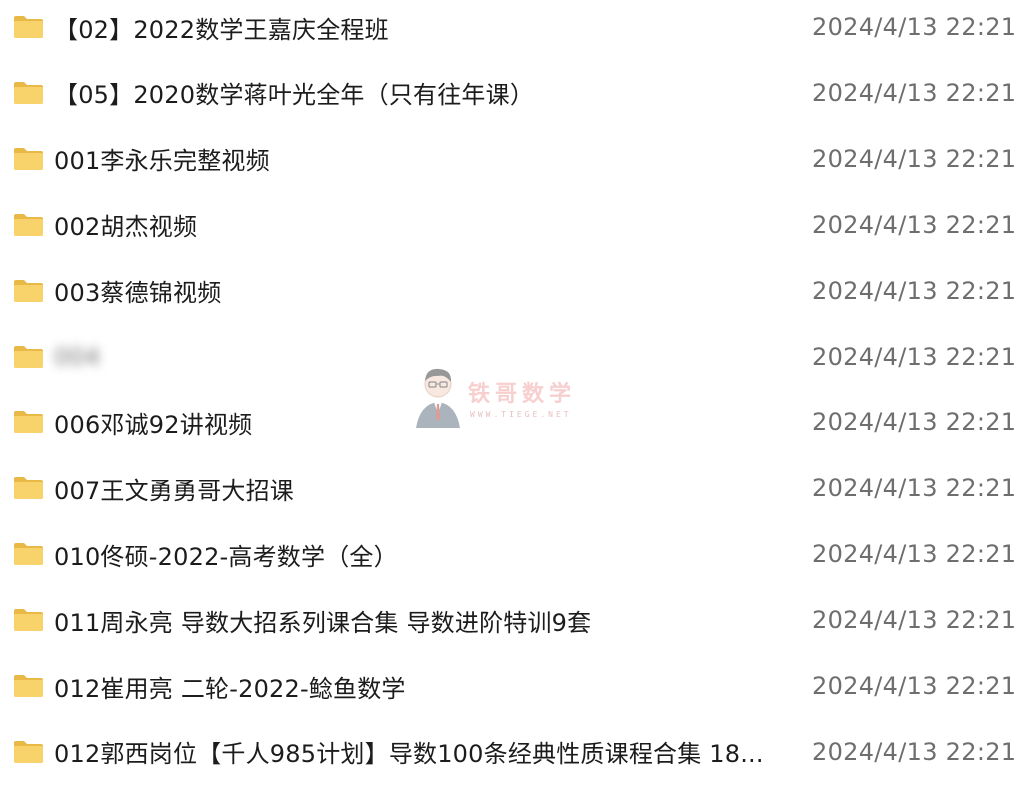 The width and height of the screenshot is (1024, 788). Describe the element at coordinates (512, 554) in the screenshot. I see `list-item: 010佟硕-2022-高考数学（全） 2024/4/13 22:21` at that location.